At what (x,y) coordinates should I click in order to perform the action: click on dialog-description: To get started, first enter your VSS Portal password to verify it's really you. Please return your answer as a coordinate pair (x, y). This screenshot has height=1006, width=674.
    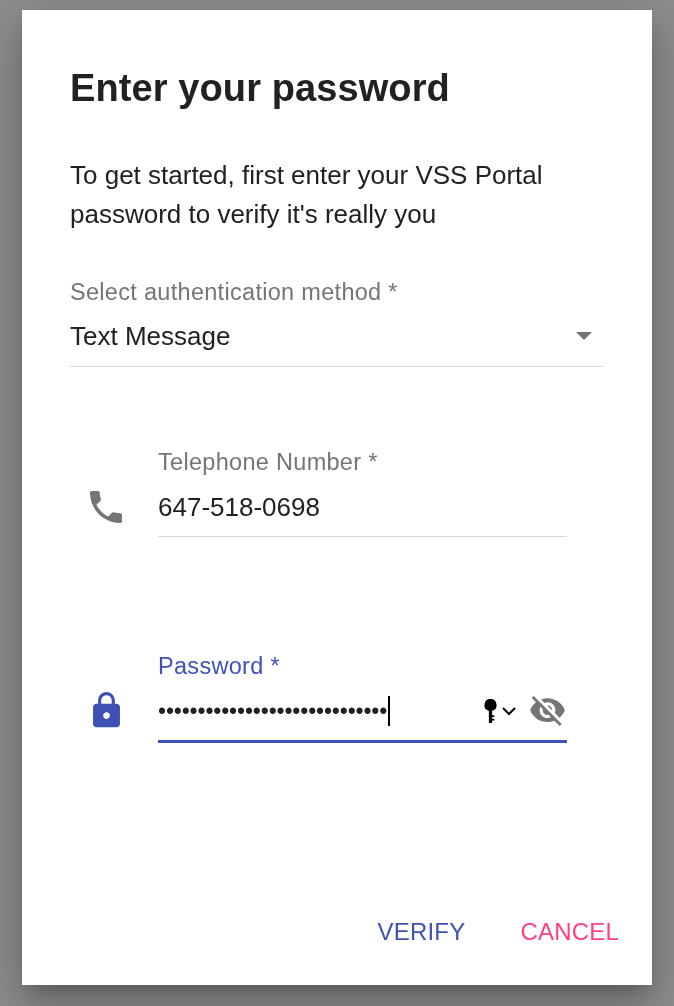
    Looking at the image, I should click on (307, 195).